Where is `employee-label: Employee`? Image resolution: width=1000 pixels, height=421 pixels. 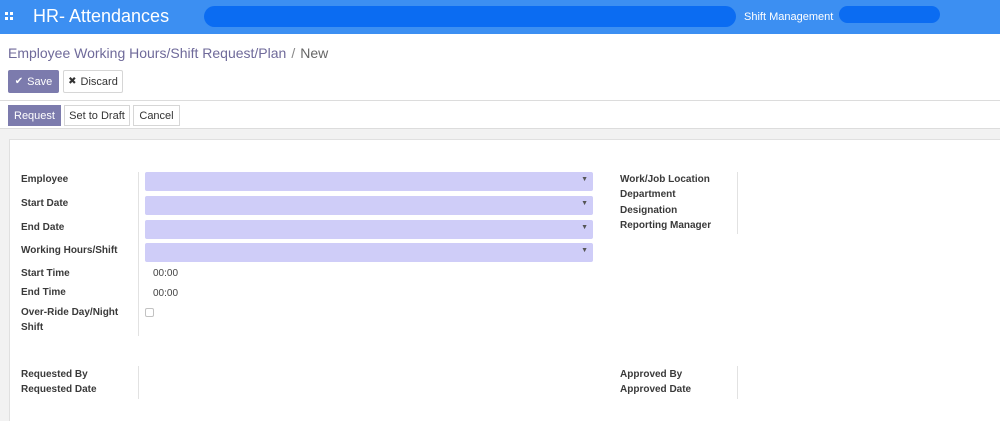
employee-label: Employee is located at coordinates (45, 179).